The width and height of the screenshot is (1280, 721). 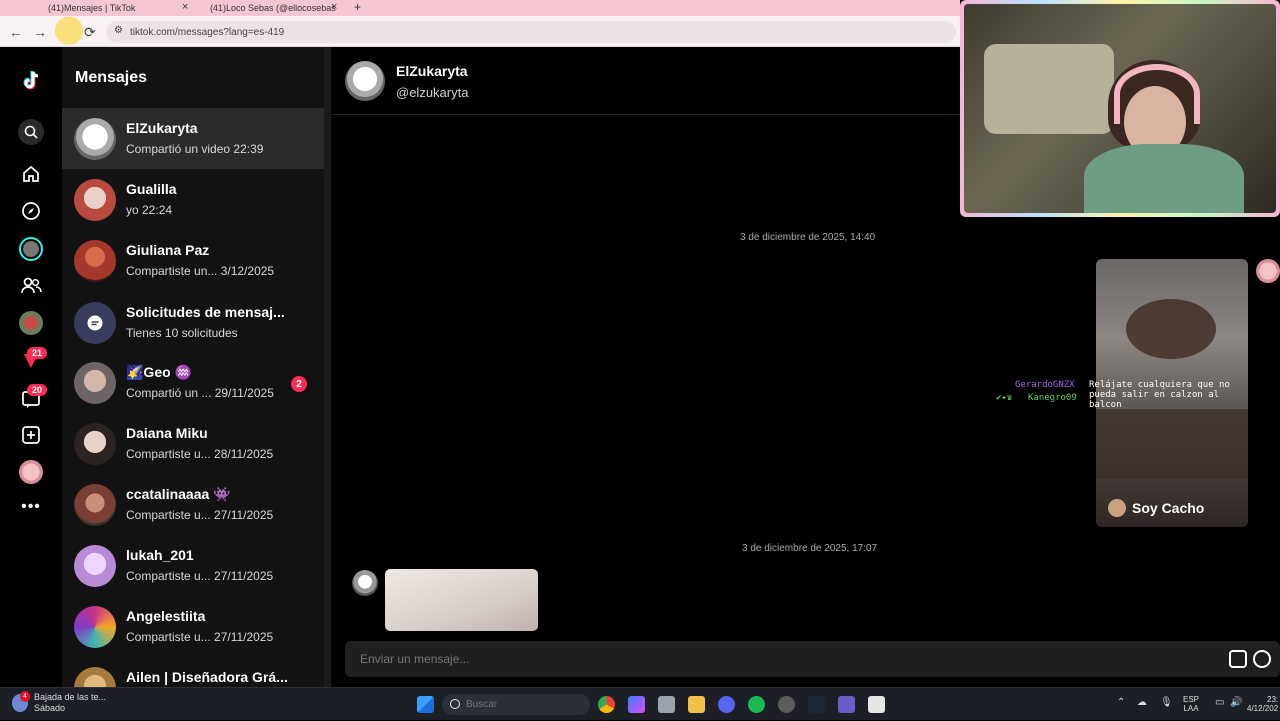 I want to click on message-input, so click(x=710, y=659).